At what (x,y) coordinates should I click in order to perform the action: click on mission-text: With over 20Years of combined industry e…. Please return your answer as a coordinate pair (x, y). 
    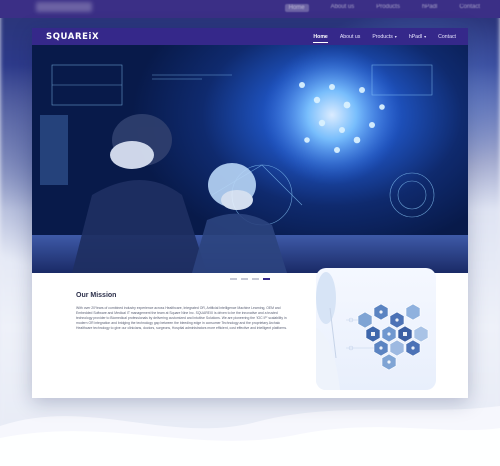
    Looking at the image, I should click on (181, 318).